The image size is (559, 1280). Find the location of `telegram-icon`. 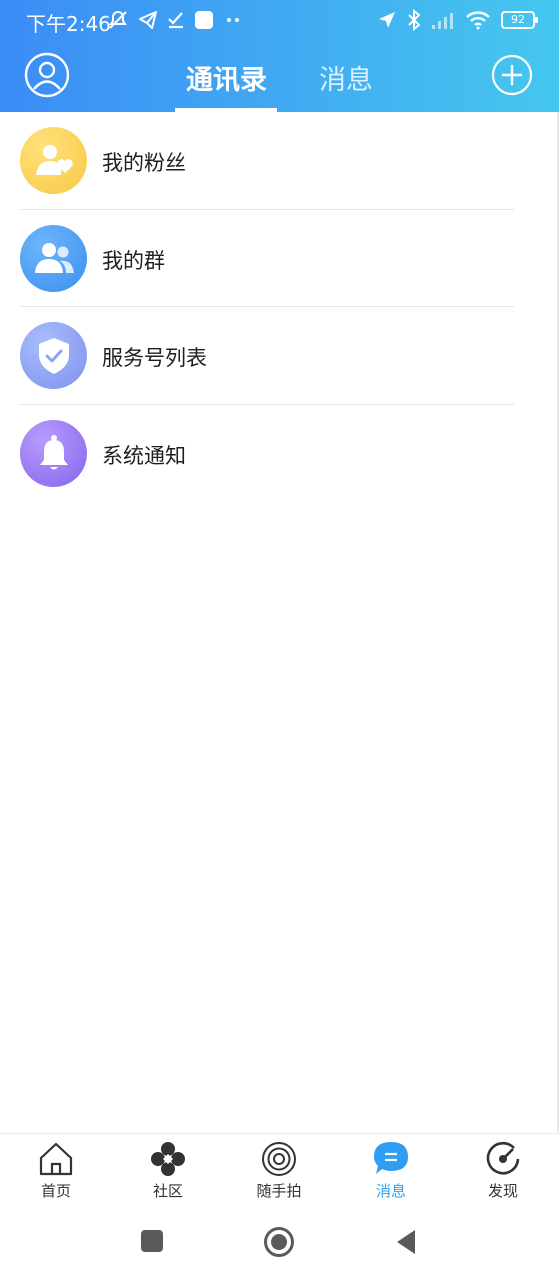

telegram-icon is located at coordinates (148, 20).